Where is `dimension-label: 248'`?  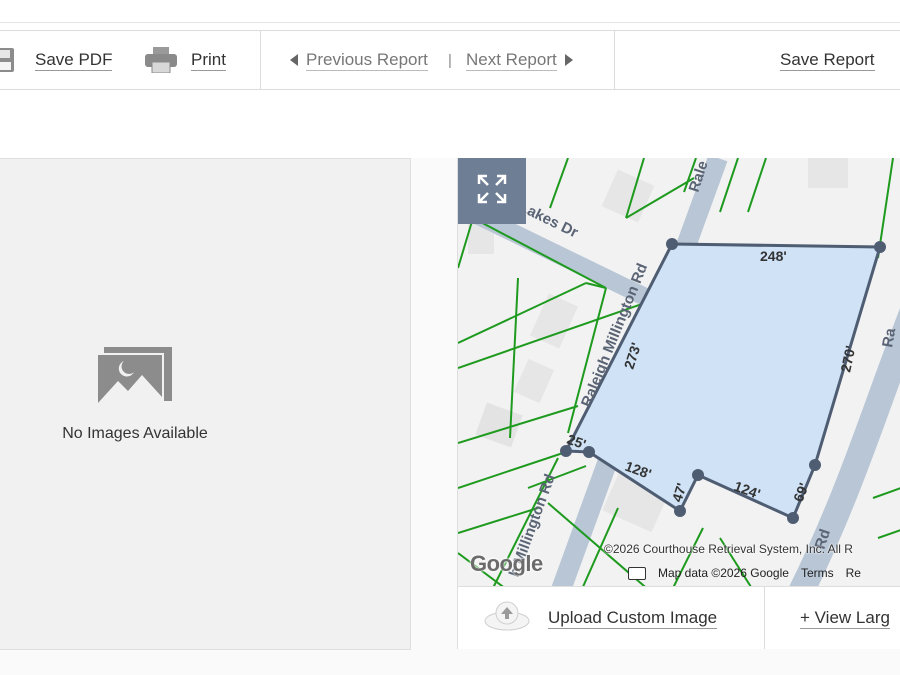 dimension-label: 248' is located at coordinates (773, 256).